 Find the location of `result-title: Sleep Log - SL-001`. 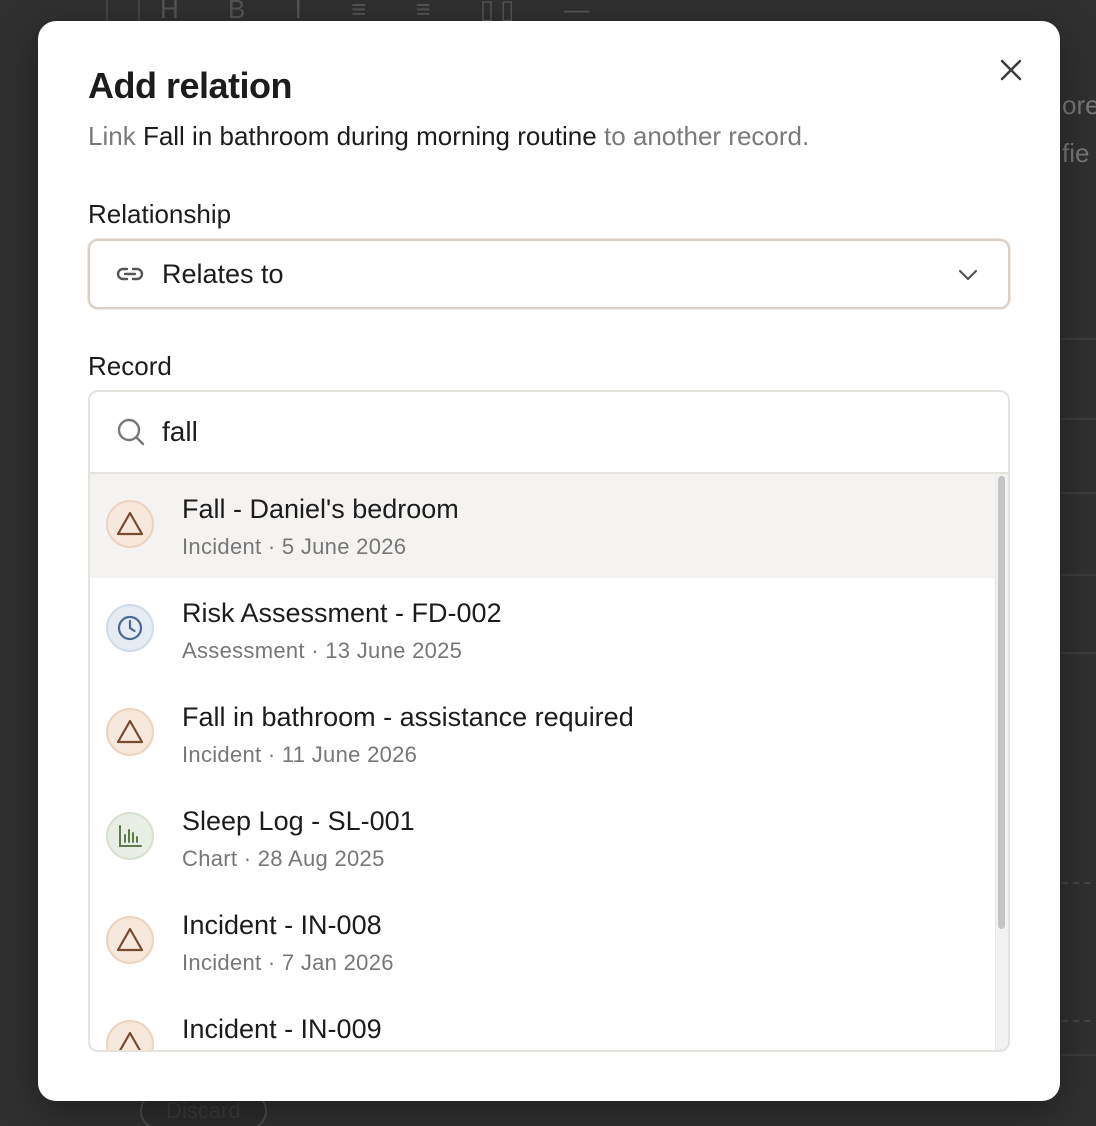

result-title: Sleep Log - SL-001 is located at coordinates (298, 821).